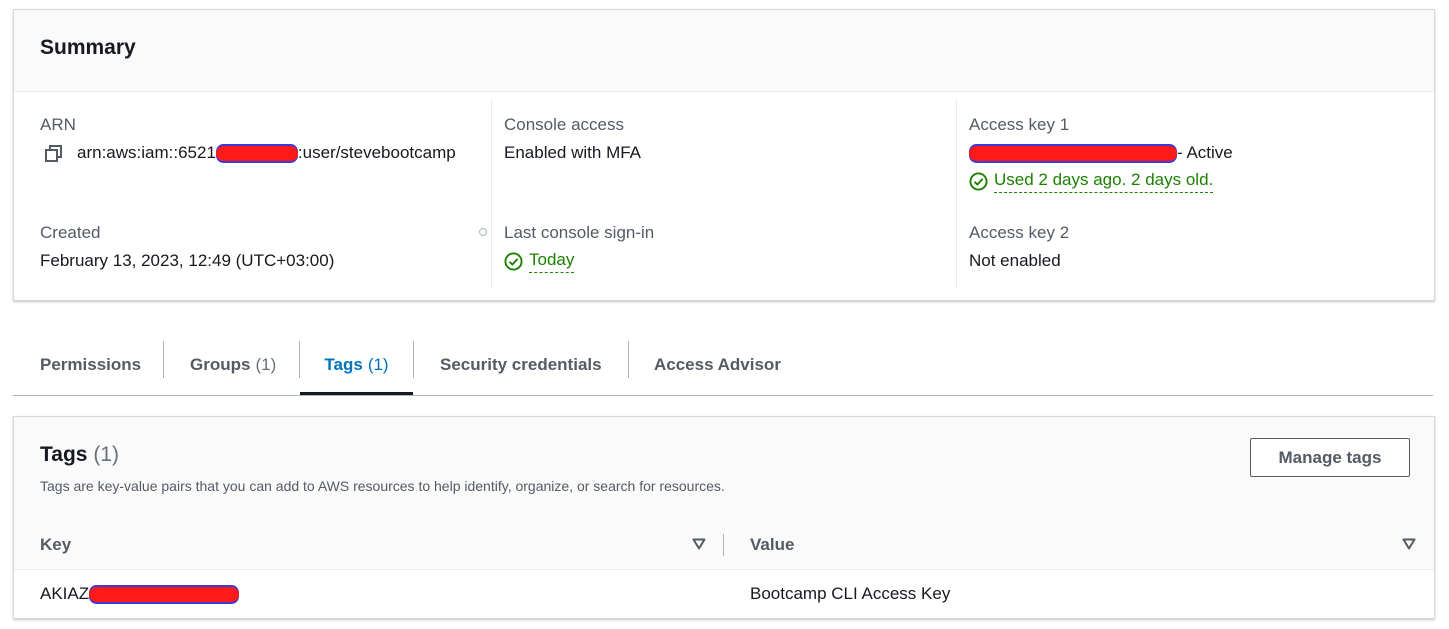  Describe the element at coordinates (1019, 124) in the screenshot. I see `access-key1-label: Access key 1` at that location.